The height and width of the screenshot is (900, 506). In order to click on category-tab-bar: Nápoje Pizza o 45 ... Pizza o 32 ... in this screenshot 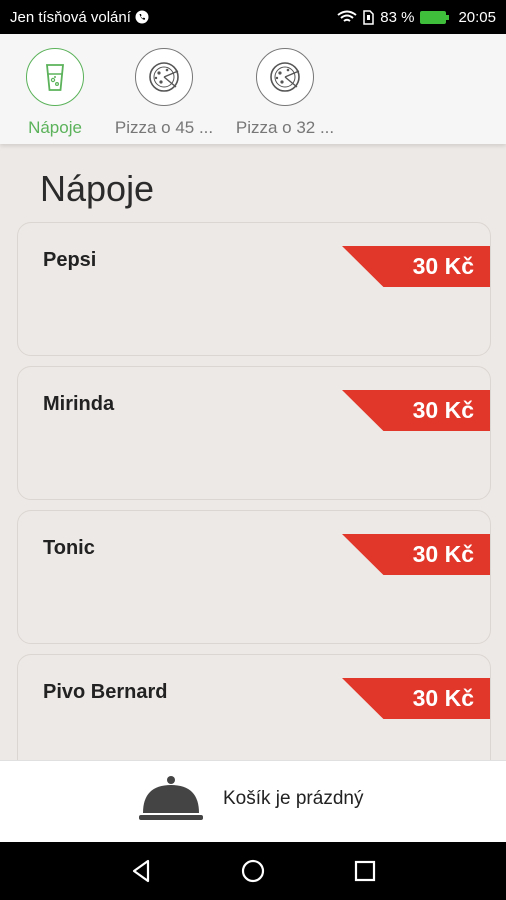, I will do `click(253, 89)`.